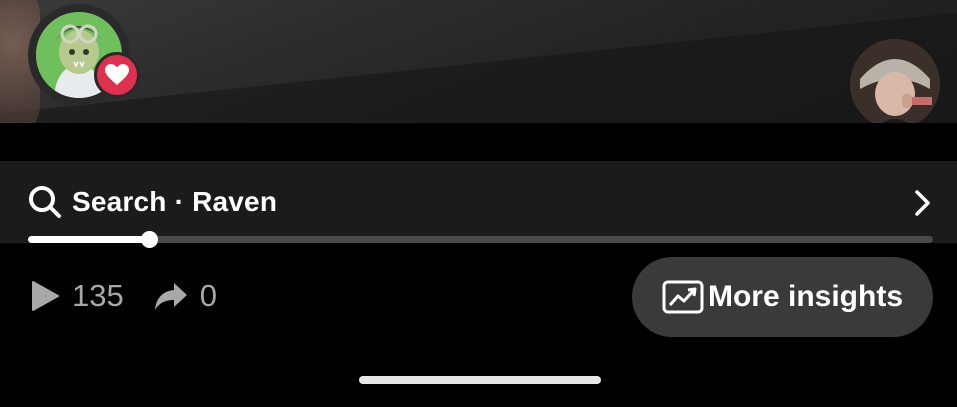 The height and width of the screenshot is (407, 957). What do you see at coordinates (923, 203) in the screenshot?
I see `chevron-right-icon` at bounding box center [923, 203].